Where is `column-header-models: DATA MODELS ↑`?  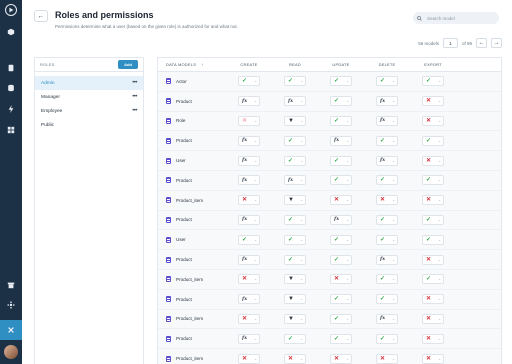
column-header-models: DATA MODELS ↑ is located at coordinates (192, 64).